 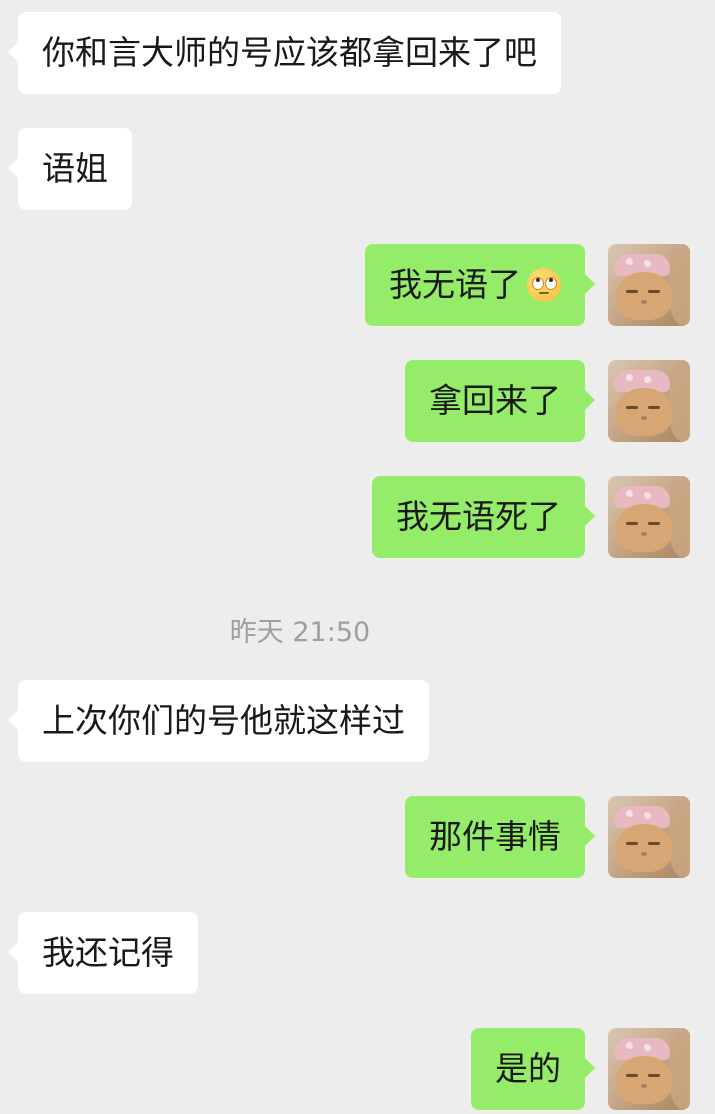 I want to click on outgoing-message-bubble: 拿回来了, so click(x=500, y=401).